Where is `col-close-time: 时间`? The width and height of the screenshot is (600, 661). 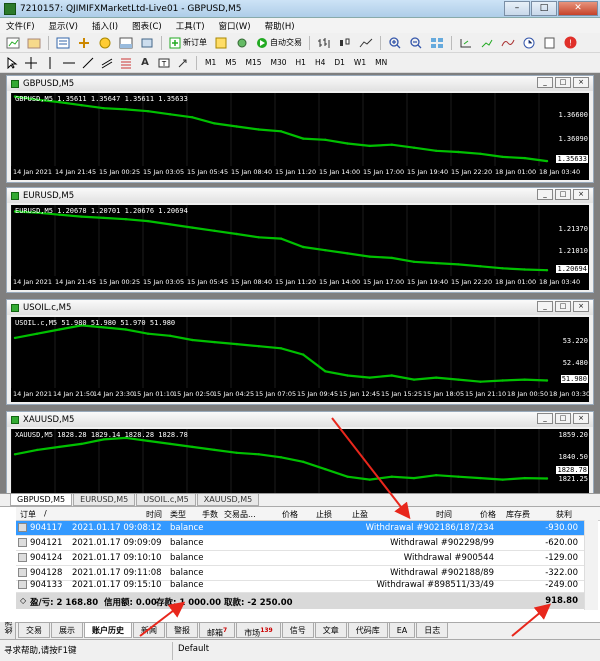
col-close-time: 时间 is located at coordinates (444, 514).